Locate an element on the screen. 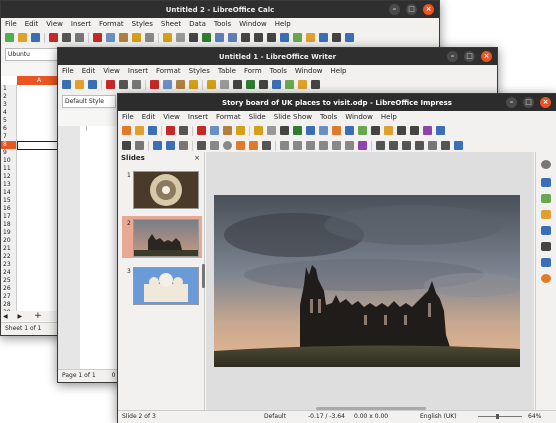 The width and height of the screenshot is (556, 423). formatting-marks-icon is located at coordinates (263, 84).